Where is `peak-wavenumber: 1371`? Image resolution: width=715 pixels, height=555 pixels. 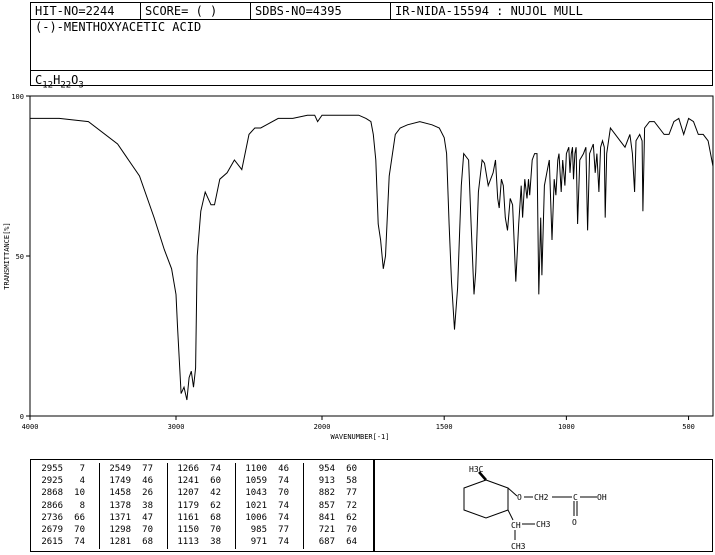
peak-wavenumber: 1371 is located at coordinates (120, 517).